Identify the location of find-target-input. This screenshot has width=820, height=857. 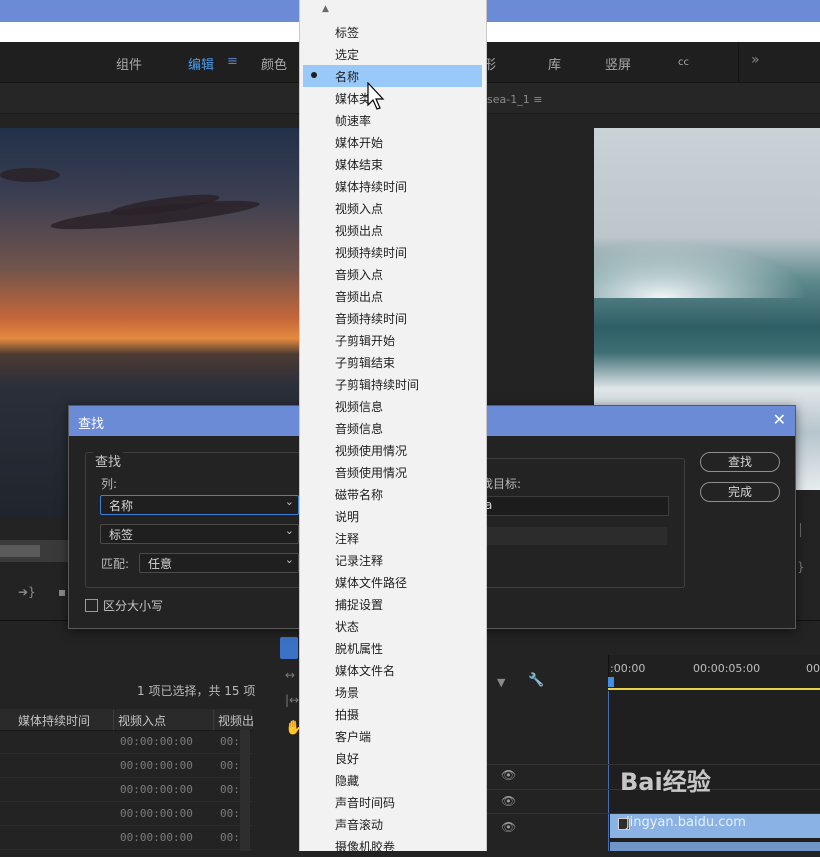
(575, 506).